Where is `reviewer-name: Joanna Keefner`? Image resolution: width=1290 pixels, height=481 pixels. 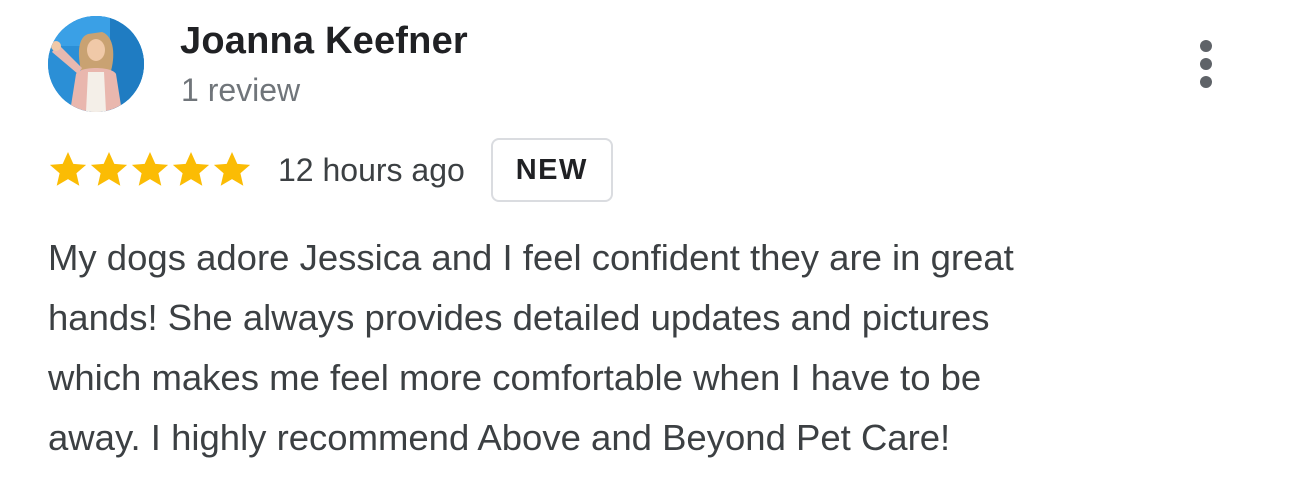 reviewer-name: Joanna Keefner is located at coordinates (324, 41).